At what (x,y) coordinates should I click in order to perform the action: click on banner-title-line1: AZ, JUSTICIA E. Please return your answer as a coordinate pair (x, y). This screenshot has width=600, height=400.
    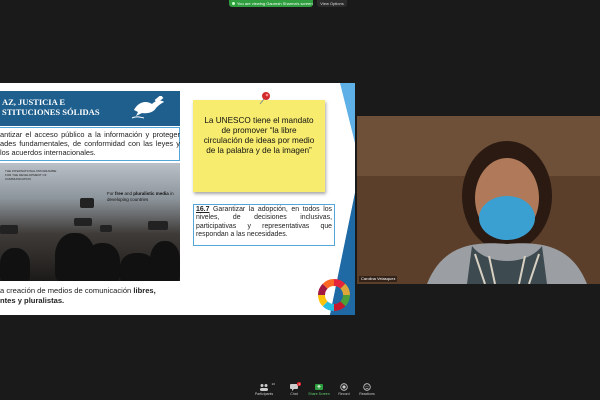
    Looking at the image, I should click on (34, 102).